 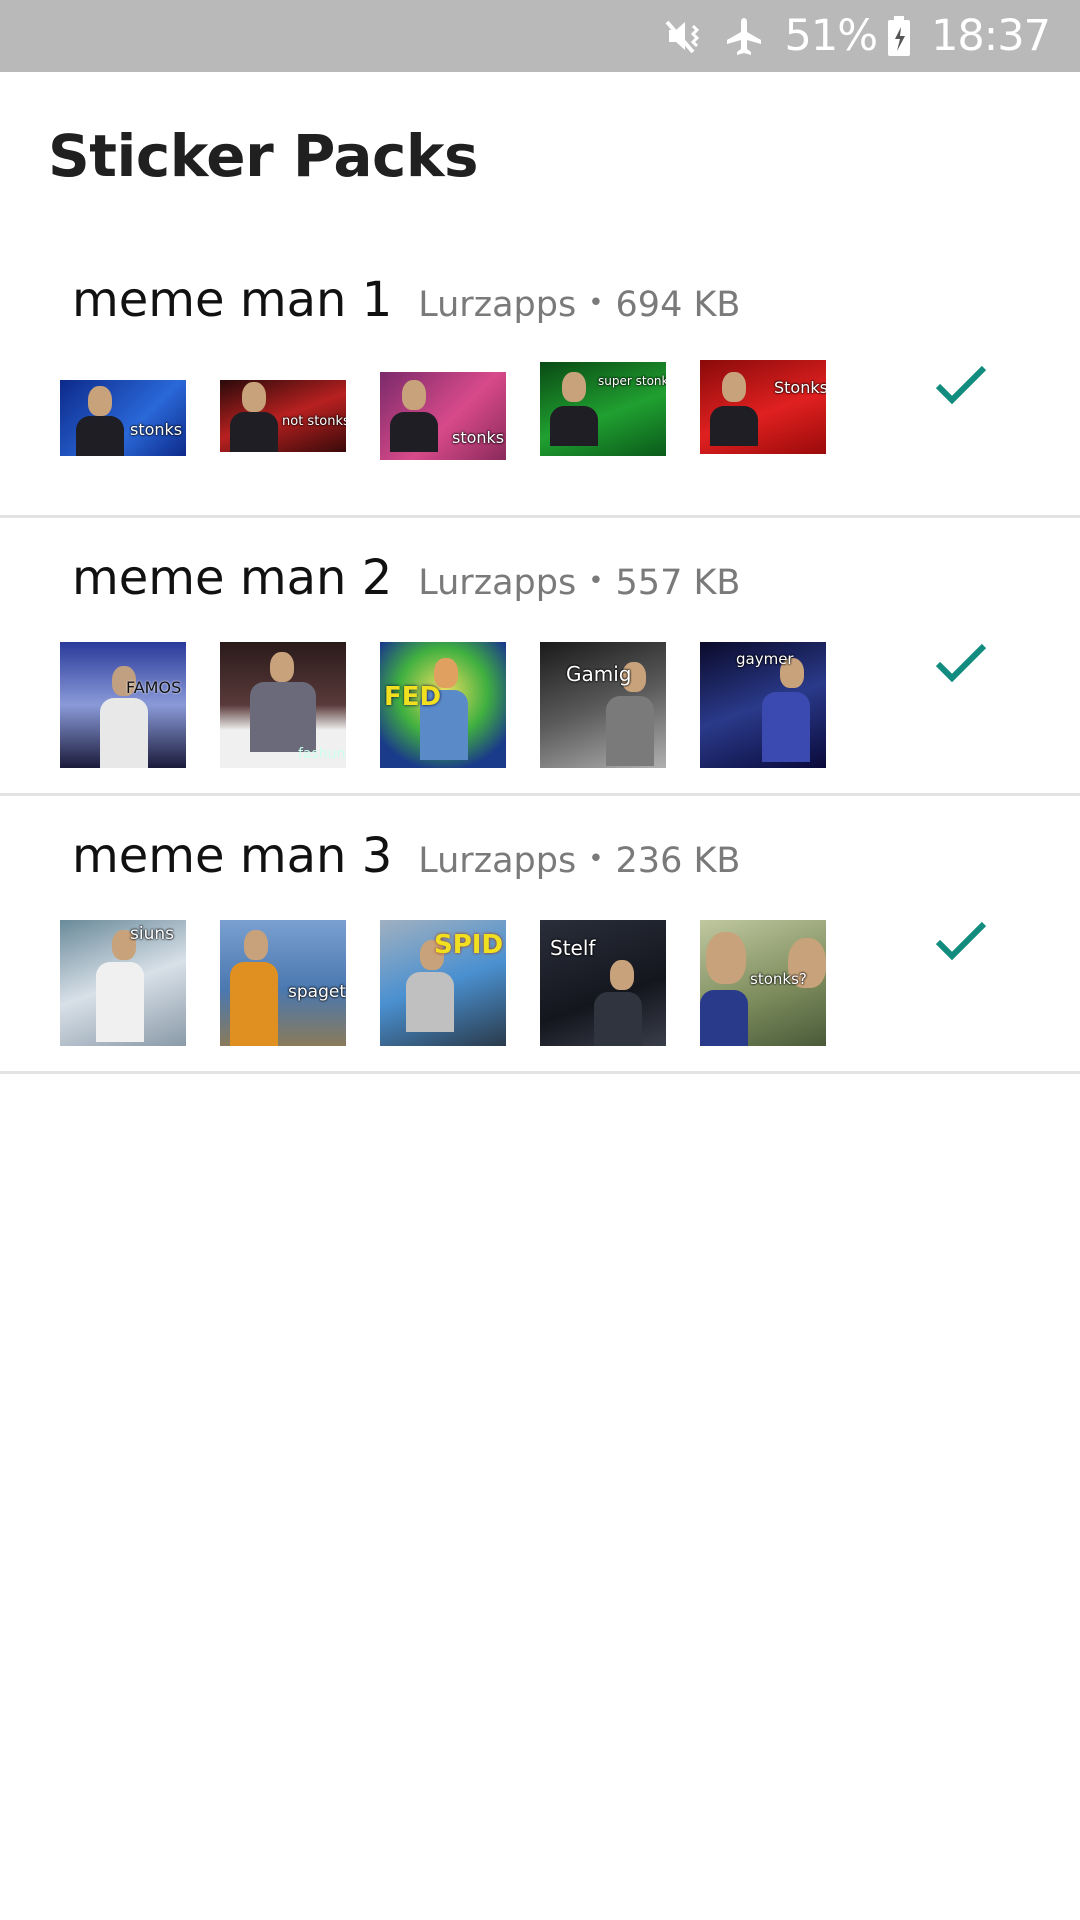 I want to click on mute-vibrate-icon, so click(x=683, y=36).